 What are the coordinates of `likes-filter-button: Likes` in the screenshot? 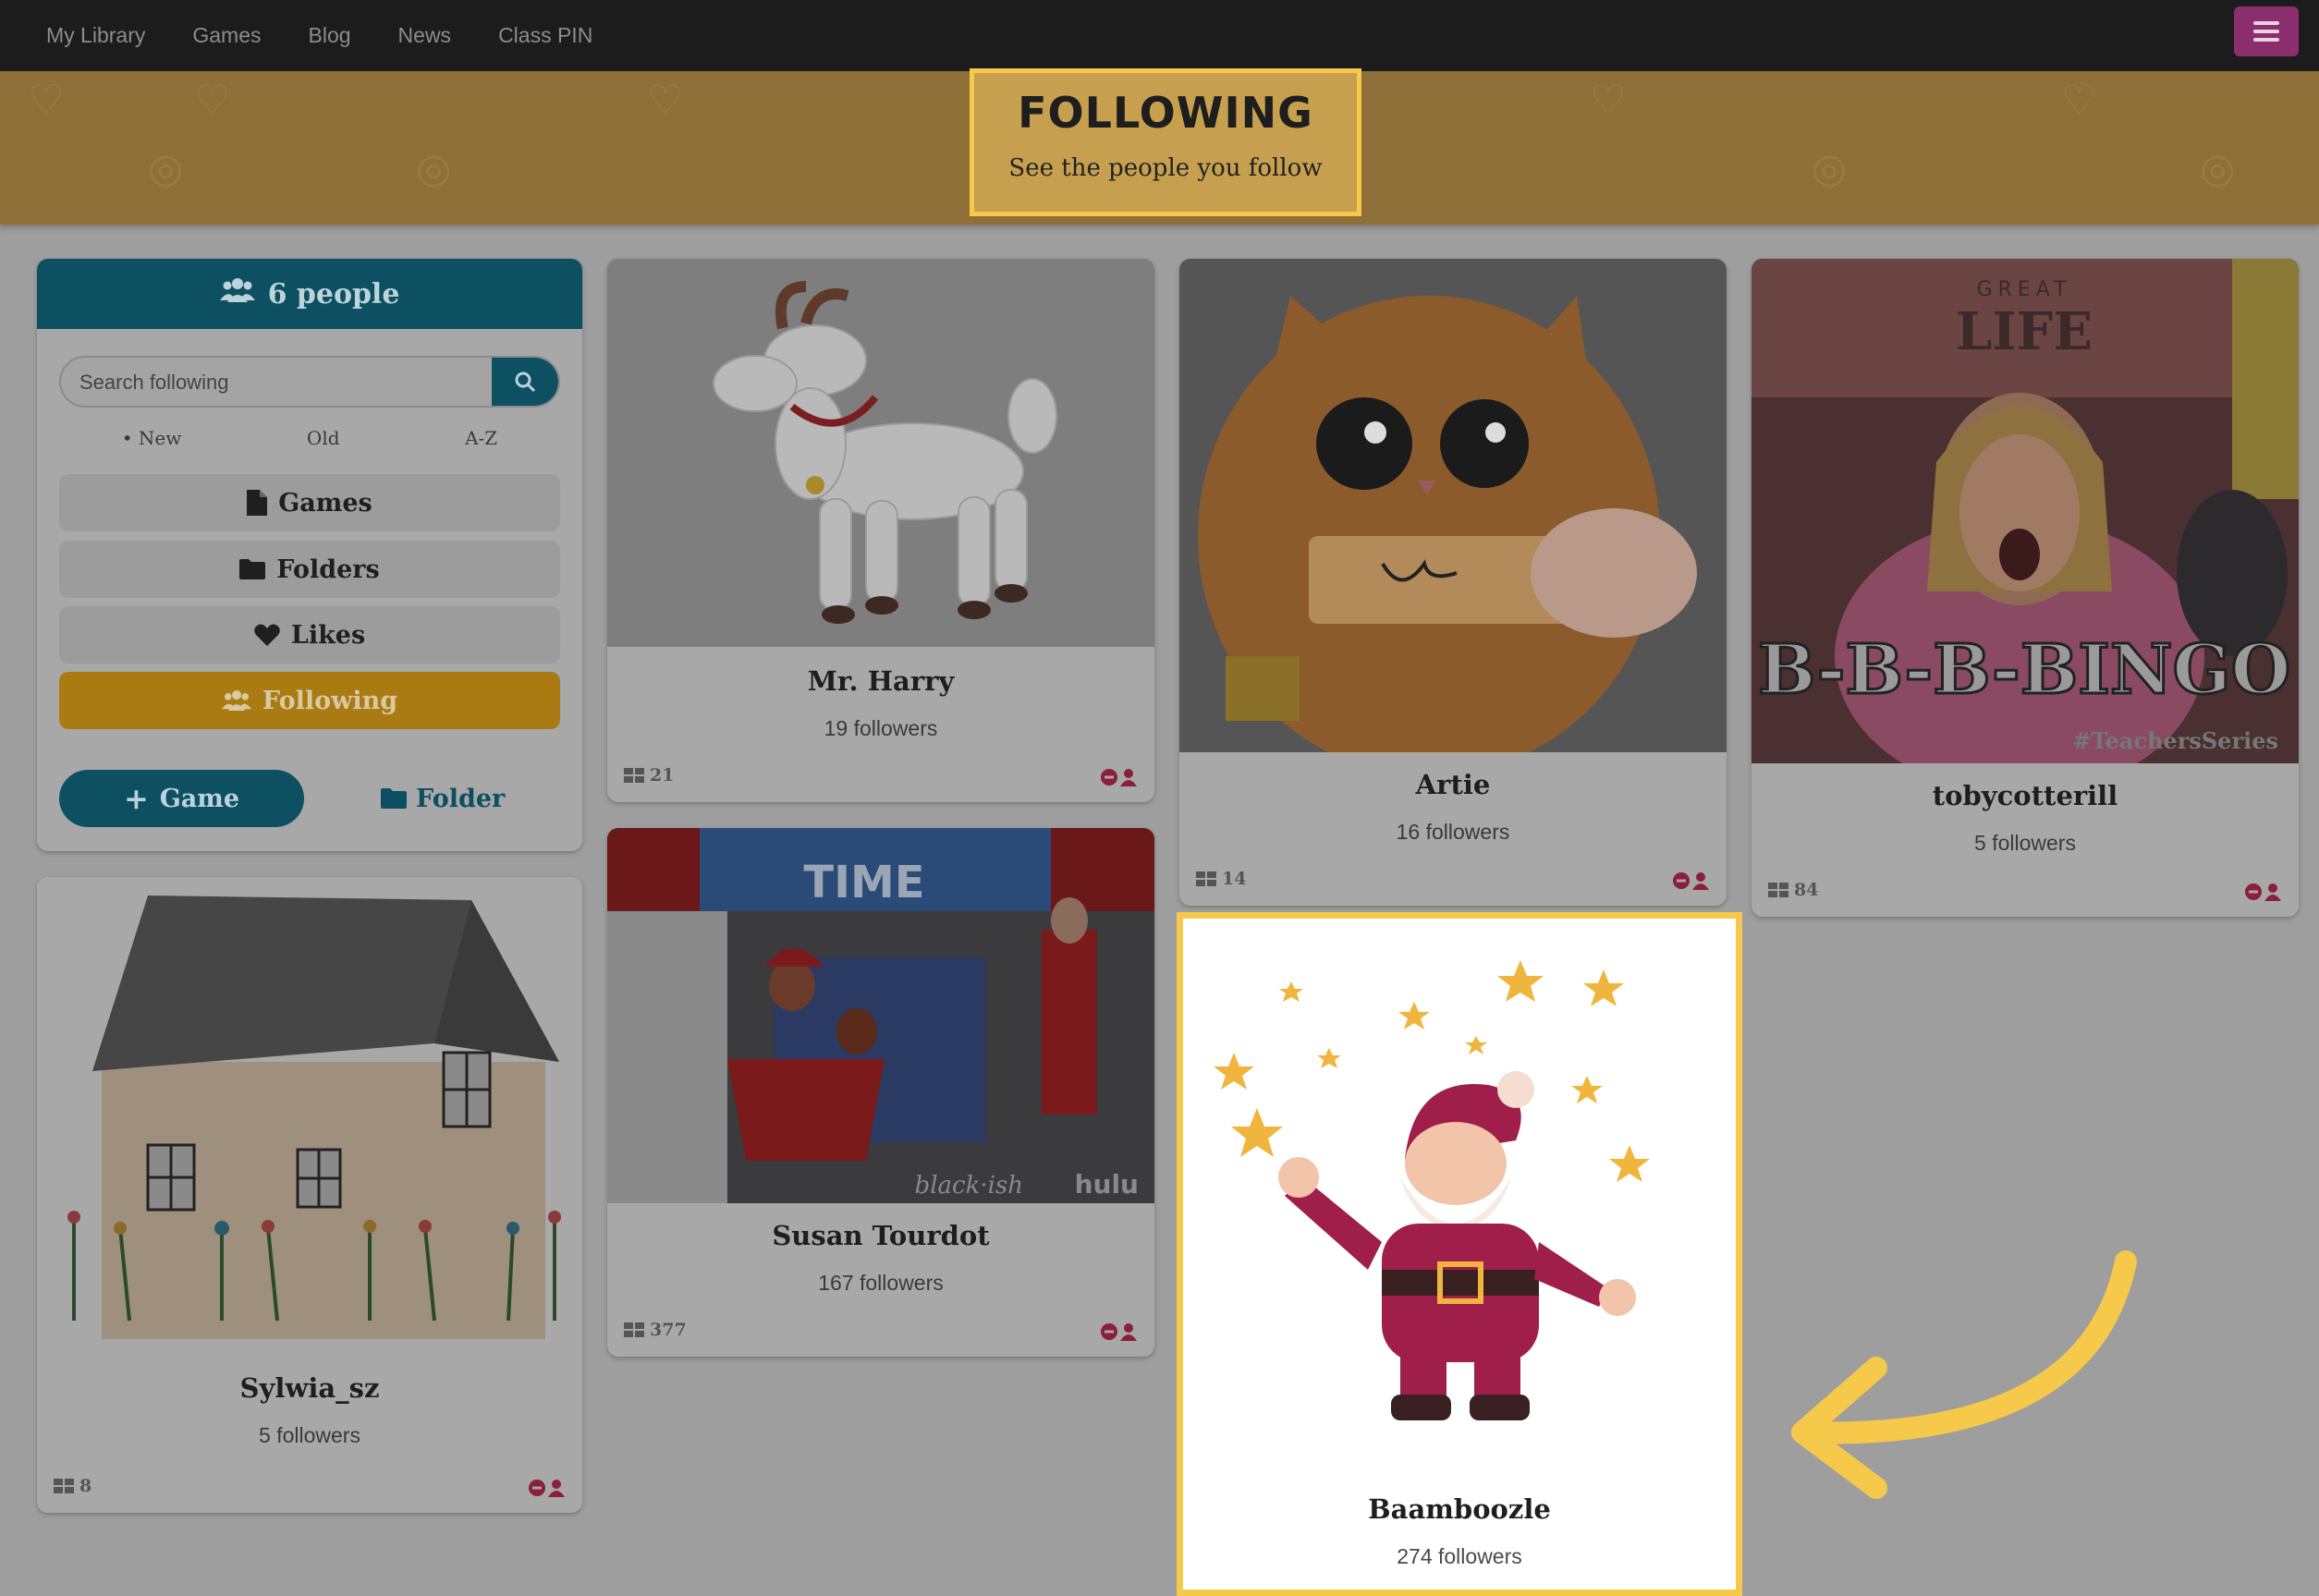 It's located at (310, 635).